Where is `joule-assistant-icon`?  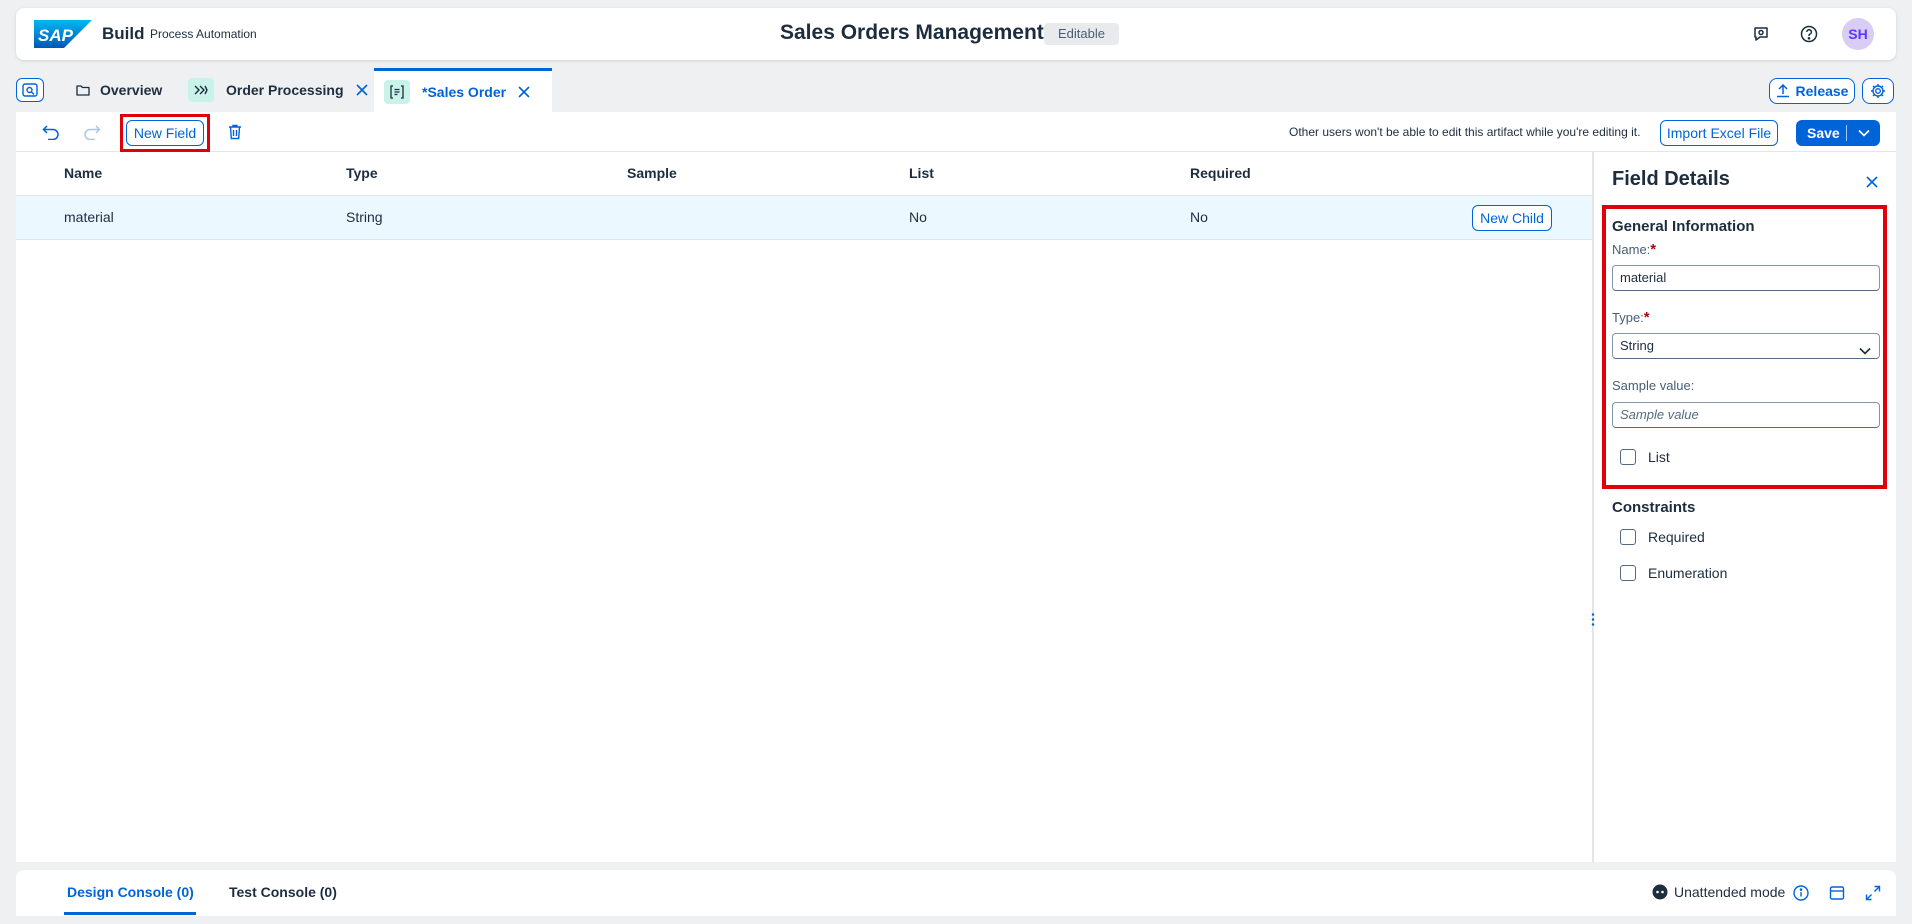 joule-assistant-icon is located at coordinates (1761, 34).